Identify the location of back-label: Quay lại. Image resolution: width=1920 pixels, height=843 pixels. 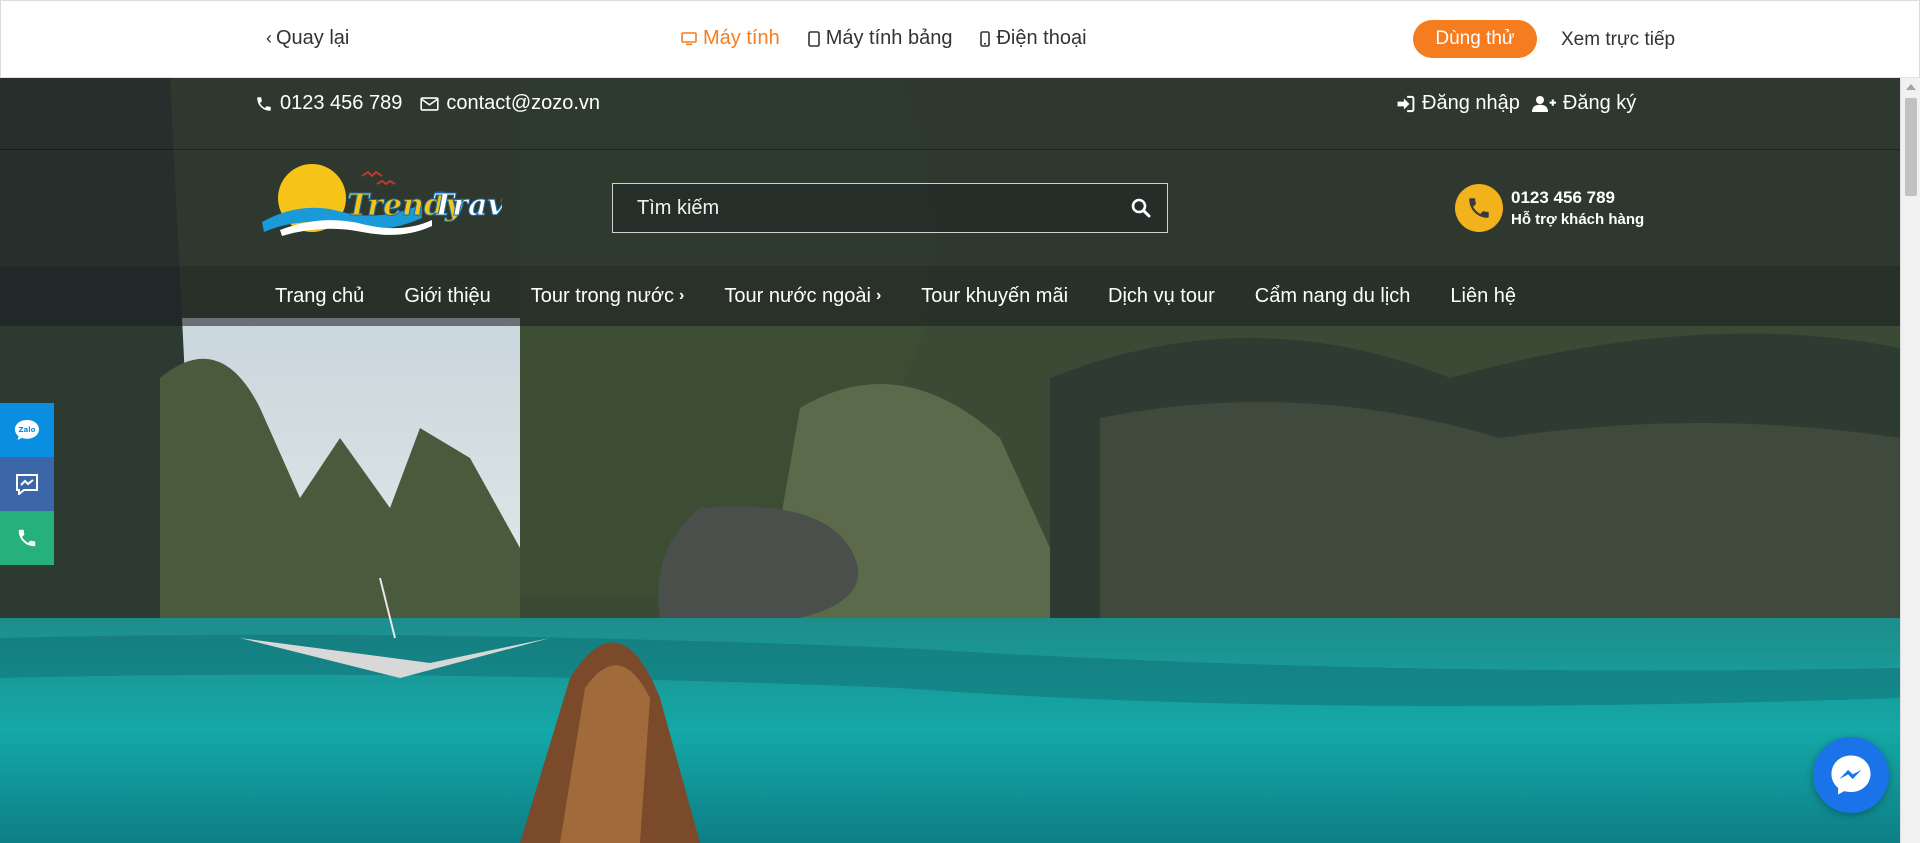
(313, 38).